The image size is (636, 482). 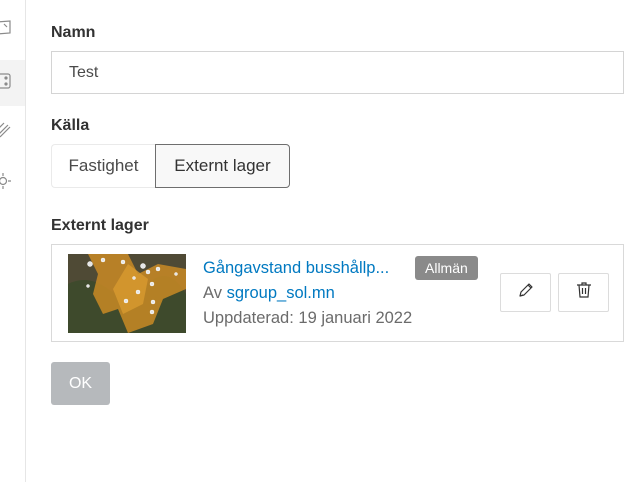 What do you see at coordinates (212, 293) in the screenshot?
I see `owner-prefix: Av` at bounding box center [212, 293].